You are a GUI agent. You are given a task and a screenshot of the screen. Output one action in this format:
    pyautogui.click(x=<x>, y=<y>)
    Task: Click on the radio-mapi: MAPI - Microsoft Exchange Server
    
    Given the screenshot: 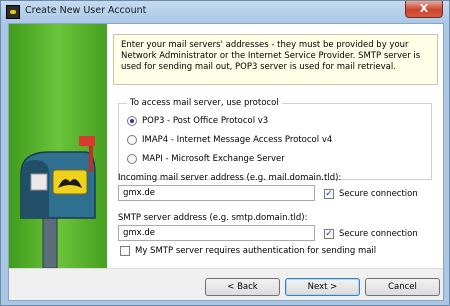 What is the action you would take?
    pyautogui.click(x=206, y=159)
    